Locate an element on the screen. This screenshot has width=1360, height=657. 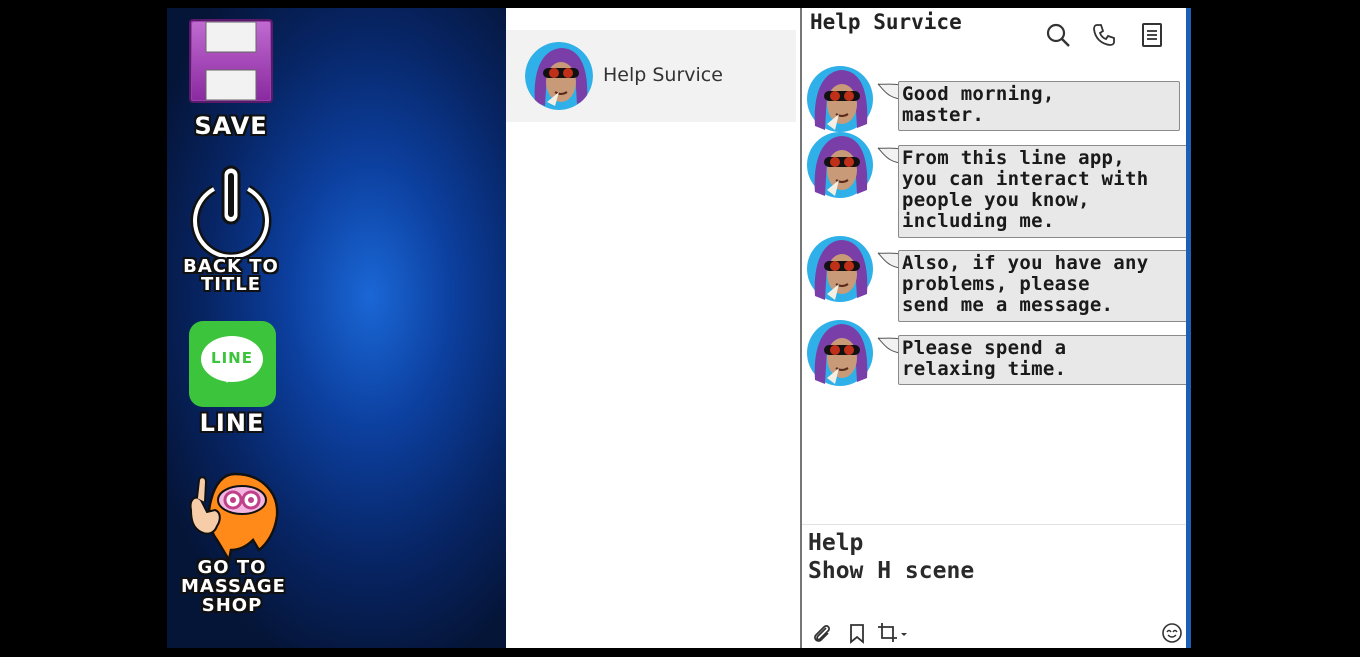
massage-shop-label-2: MASSAGE is located at coordinates (233, 586).